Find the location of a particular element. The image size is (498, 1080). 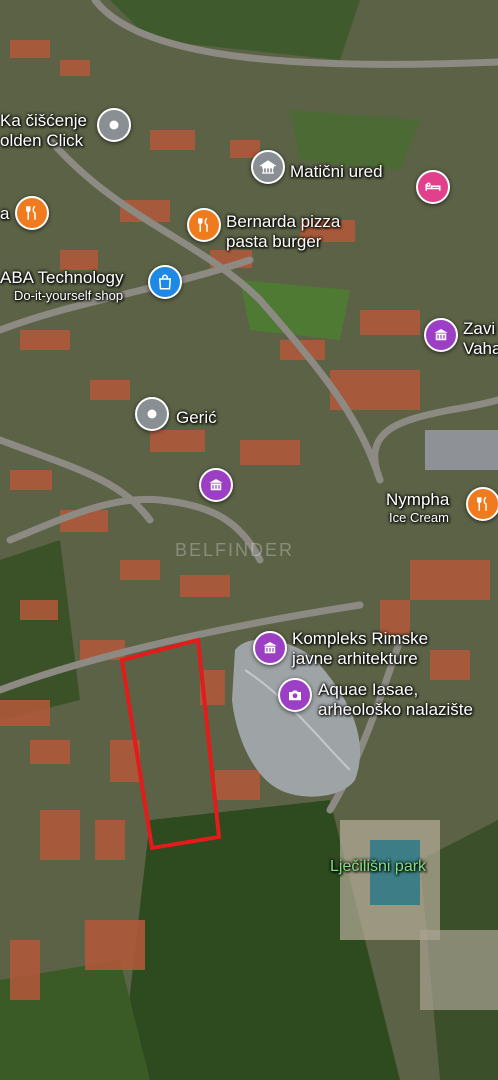

map-pin-aba-technology is located at coordinates (165, 282).